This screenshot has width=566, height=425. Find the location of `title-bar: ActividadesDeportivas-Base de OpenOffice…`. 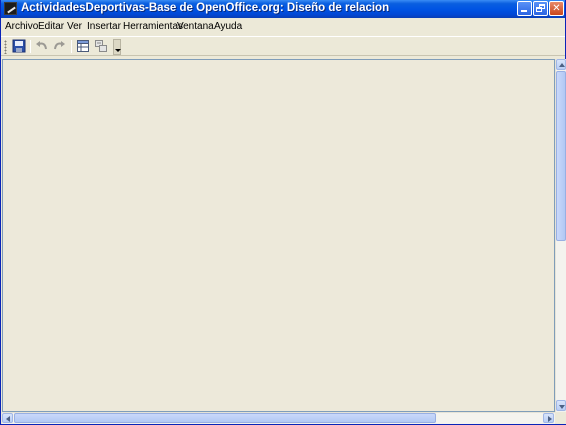

title-bar: ActividadesDeportivas-Base de OpenOffice… is located at coordinates (283, 9).